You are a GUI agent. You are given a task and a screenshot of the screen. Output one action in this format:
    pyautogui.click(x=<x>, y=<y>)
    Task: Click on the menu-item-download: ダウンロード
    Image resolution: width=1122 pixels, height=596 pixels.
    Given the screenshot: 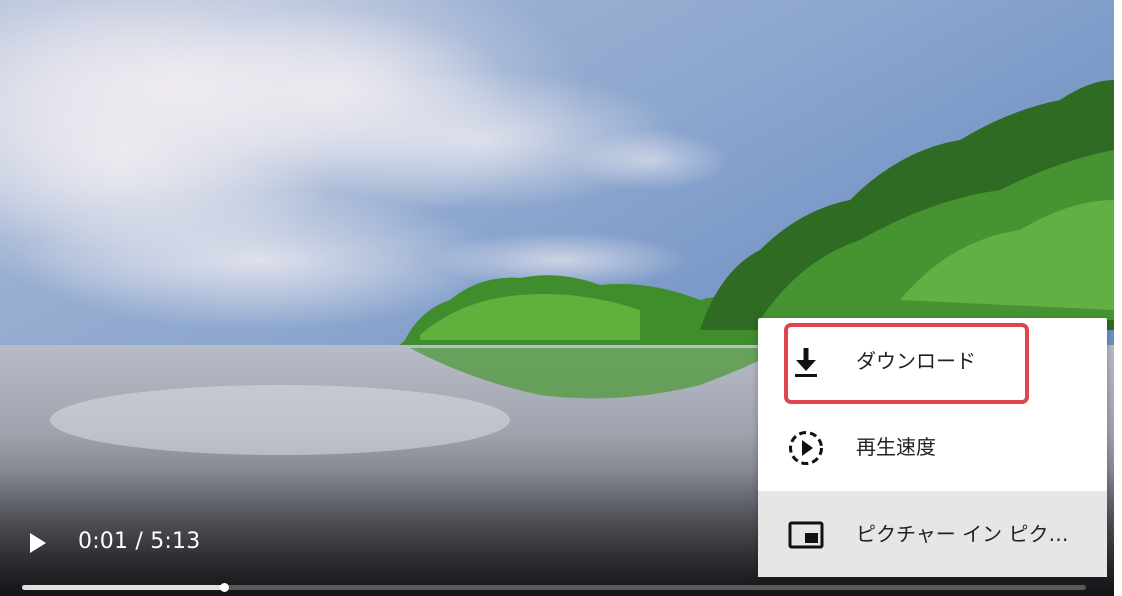 What is the action you would take?
    pyautogui.click(x=932, y=361)
    